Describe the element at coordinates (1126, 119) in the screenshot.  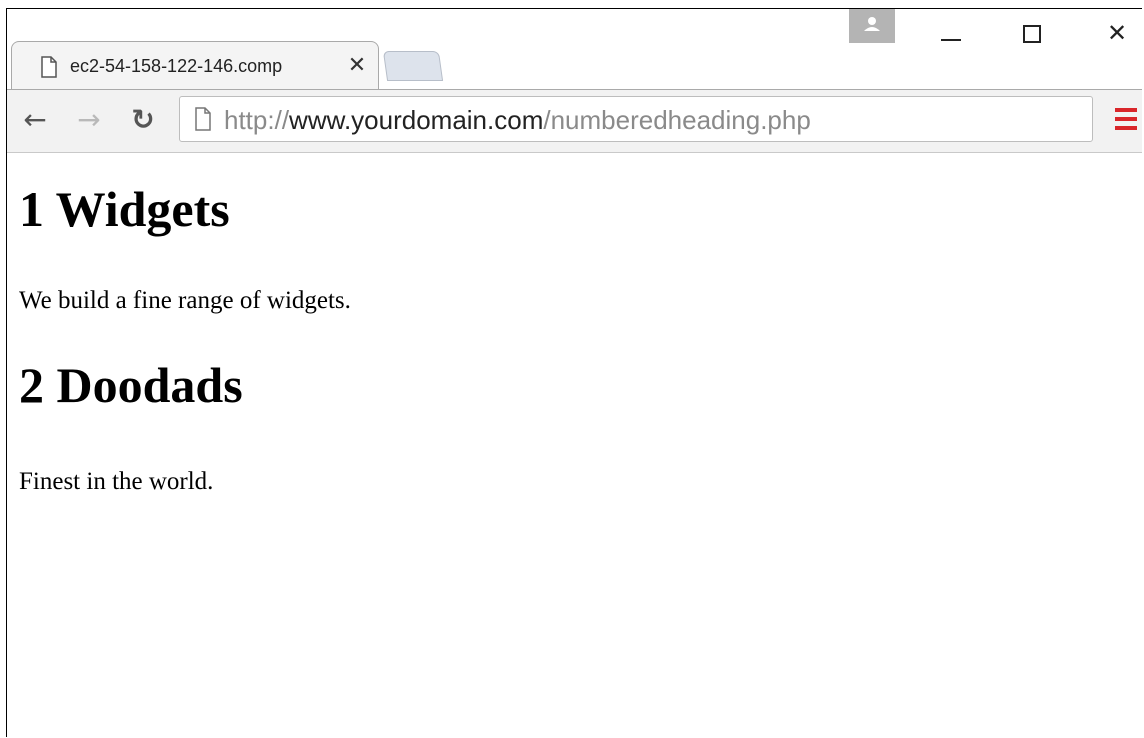
I see `menu-icon` at that location.